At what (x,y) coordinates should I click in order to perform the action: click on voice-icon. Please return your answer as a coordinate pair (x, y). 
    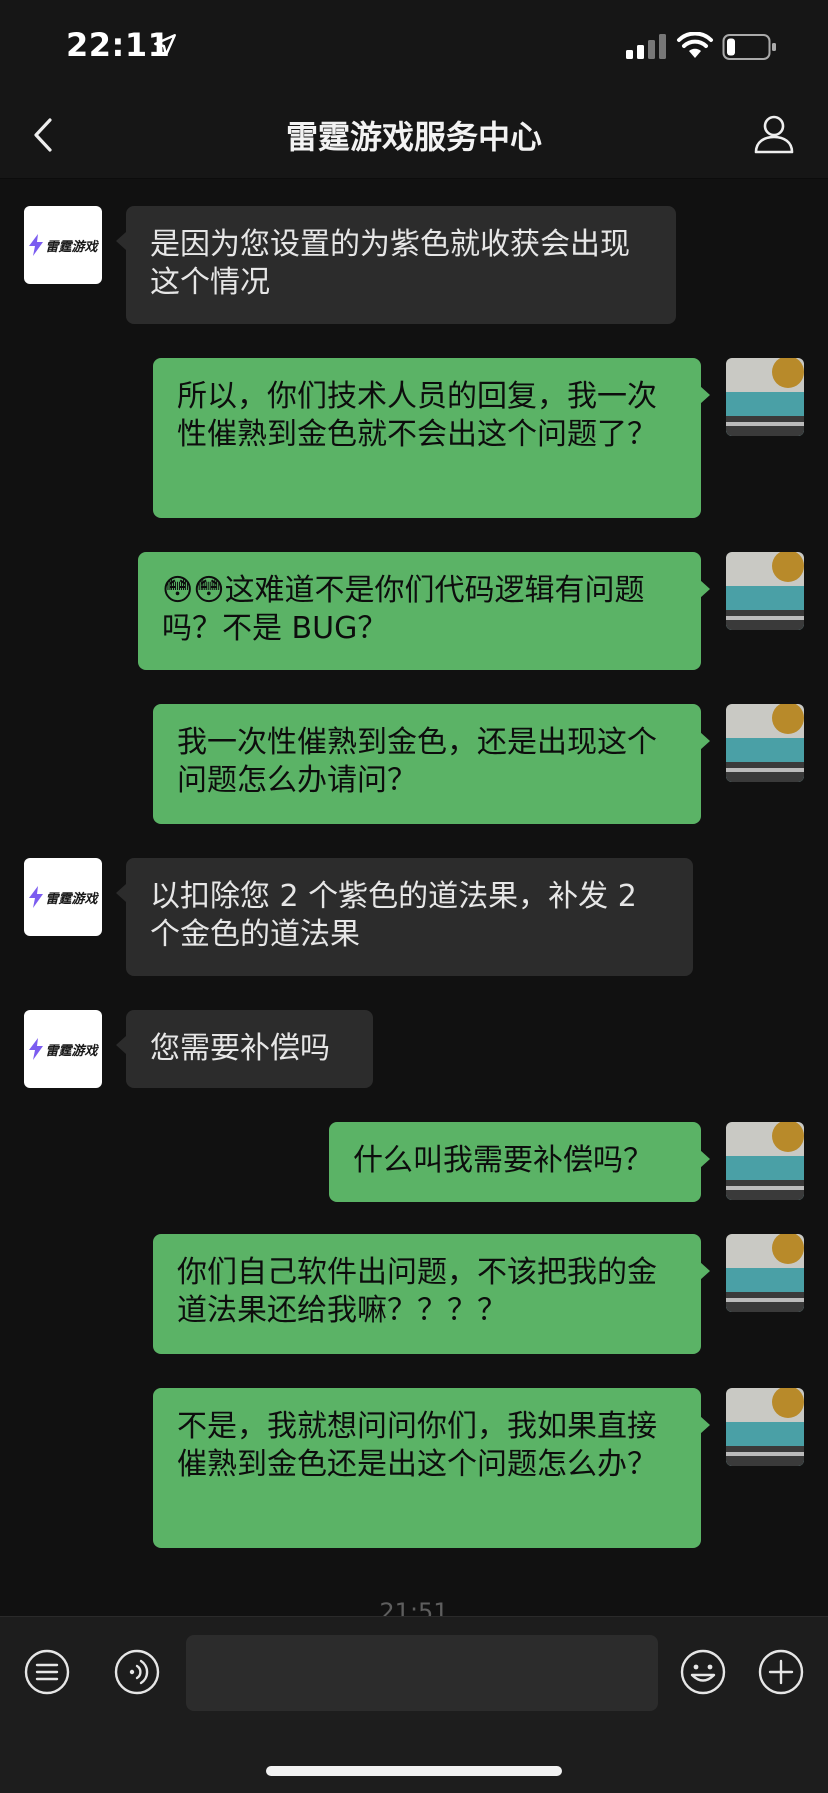
    Looking at the image, I should click on (137, 1672).